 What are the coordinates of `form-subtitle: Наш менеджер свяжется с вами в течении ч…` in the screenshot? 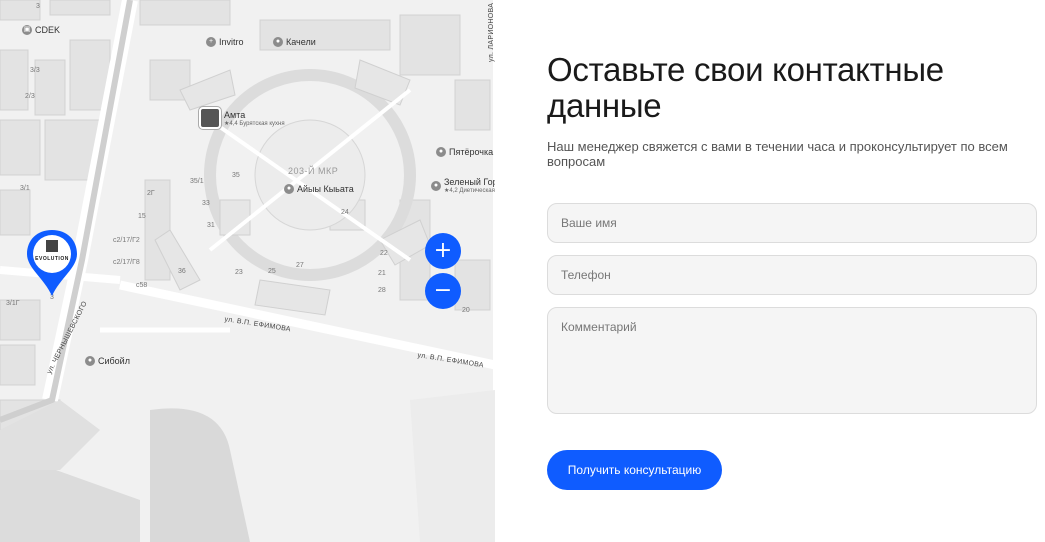 It's located at (777, 154).